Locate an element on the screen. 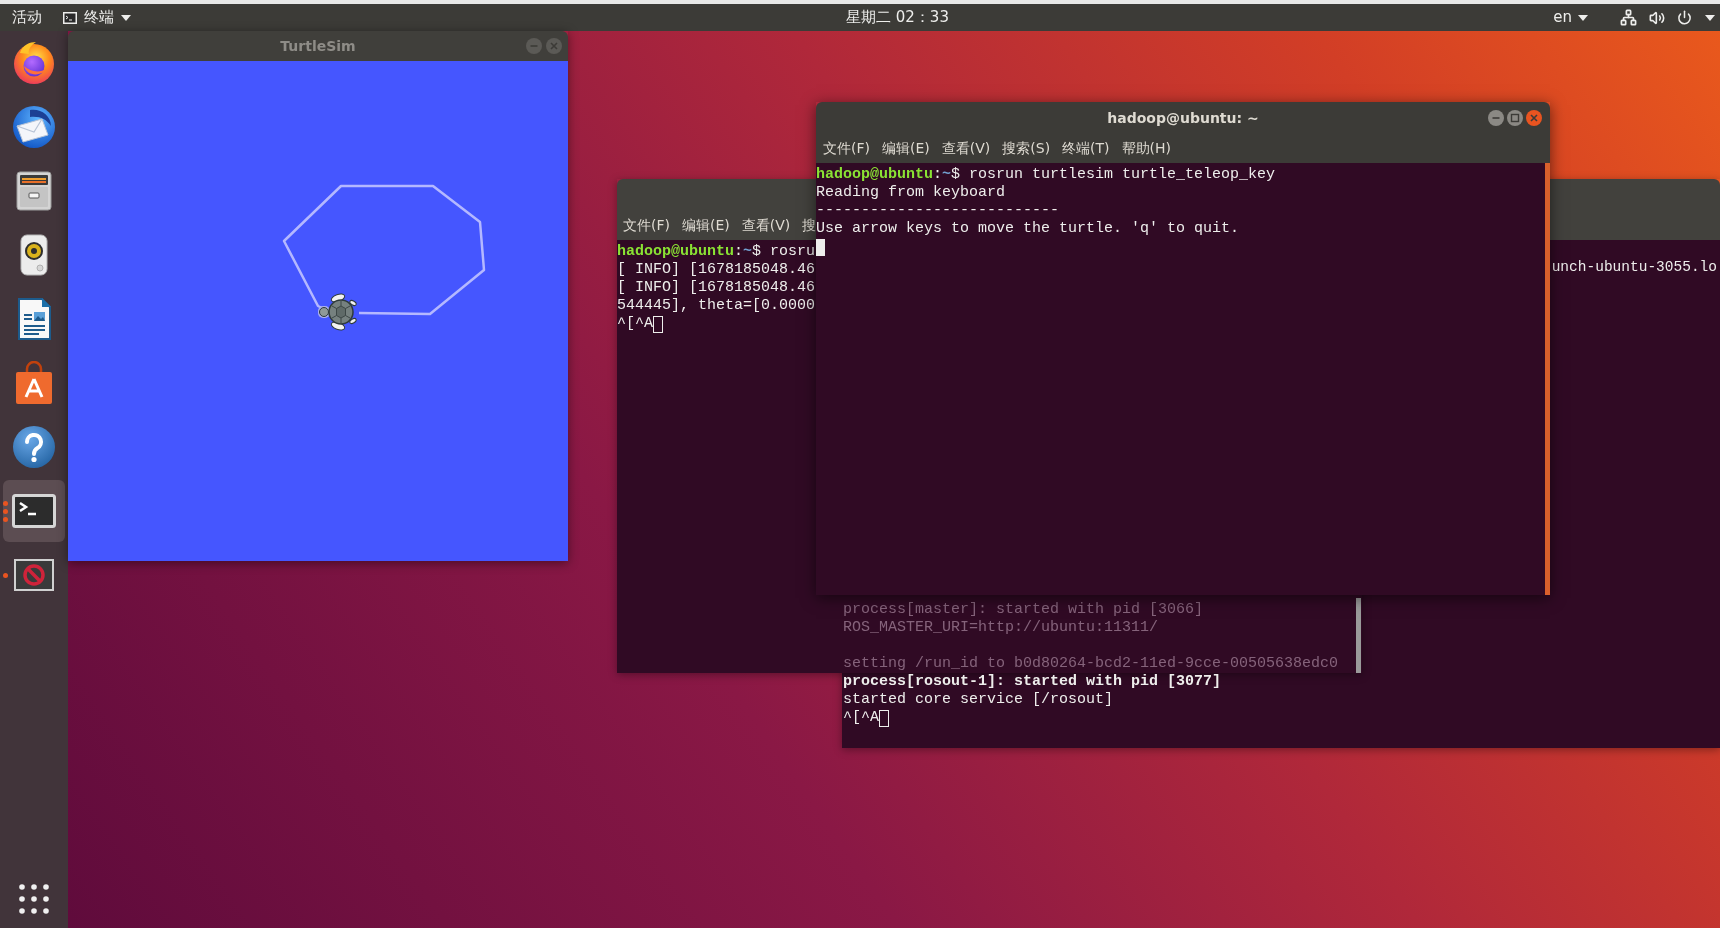 Image resolution: width=1720 pixels, height=928 pixels. maximize-button is located at coordinates (1515, 117).